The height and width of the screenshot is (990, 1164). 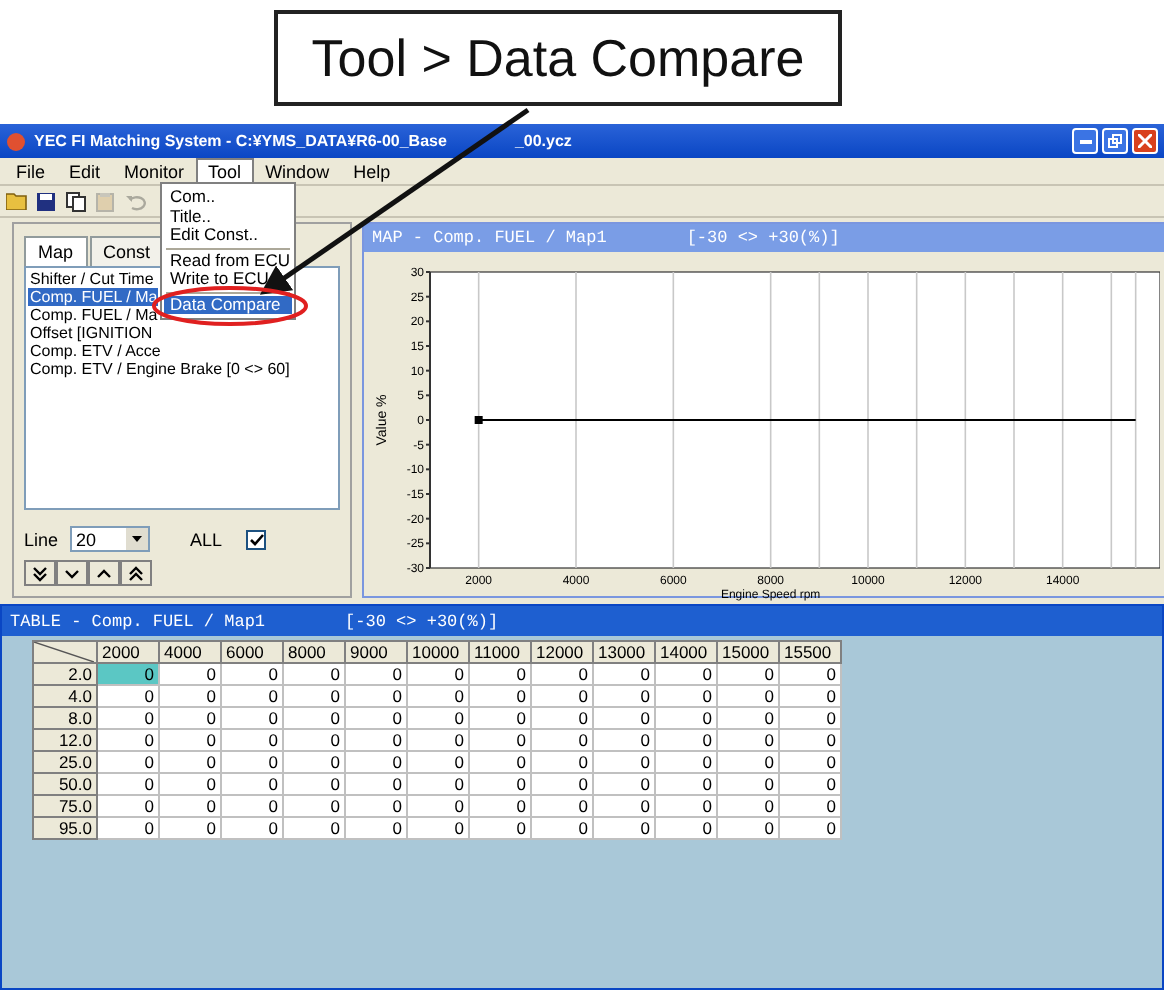 I want to click on scroll-up-button, so click(x=104, y=573).